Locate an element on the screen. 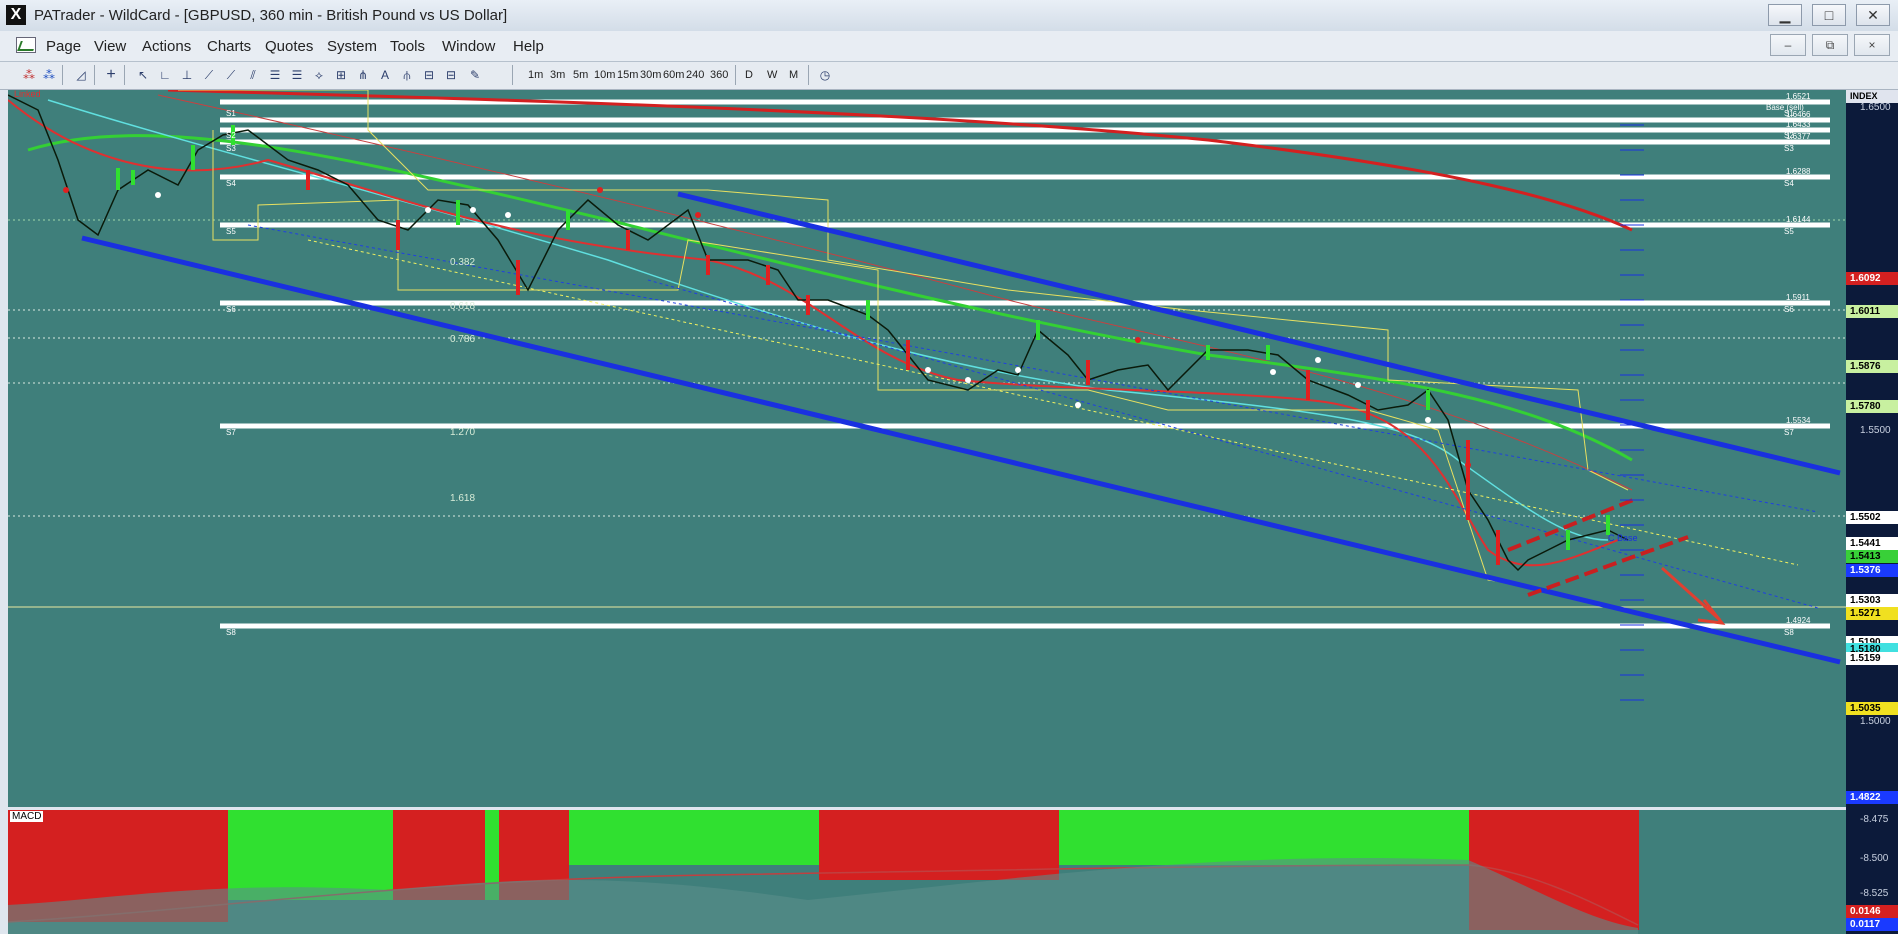 The height and width of the screenshot is (934, 1898). menu-view: View is located at coordinates (110, 46).